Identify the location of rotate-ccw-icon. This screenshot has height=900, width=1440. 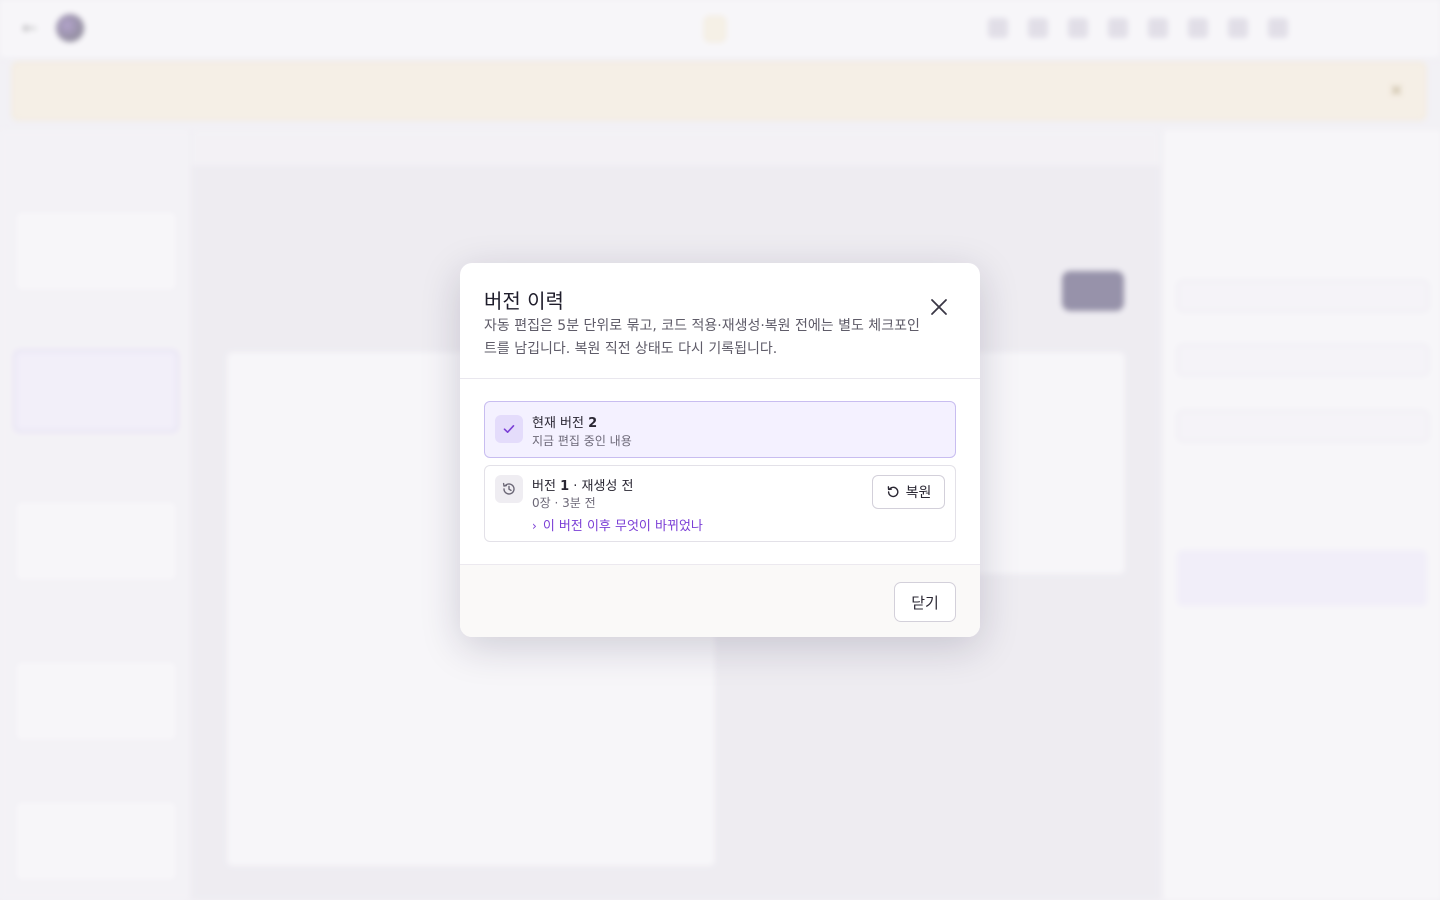
(893, 492).